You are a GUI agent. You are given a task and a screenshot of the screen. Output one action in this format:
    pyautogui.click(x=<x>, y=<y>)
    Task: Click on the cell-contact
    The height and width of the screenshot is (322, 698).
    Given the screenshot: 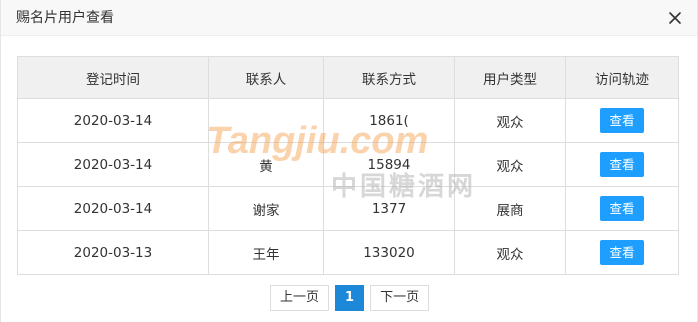 What is the action you would take?
    pyautogui.click(x=266, y=120)
    